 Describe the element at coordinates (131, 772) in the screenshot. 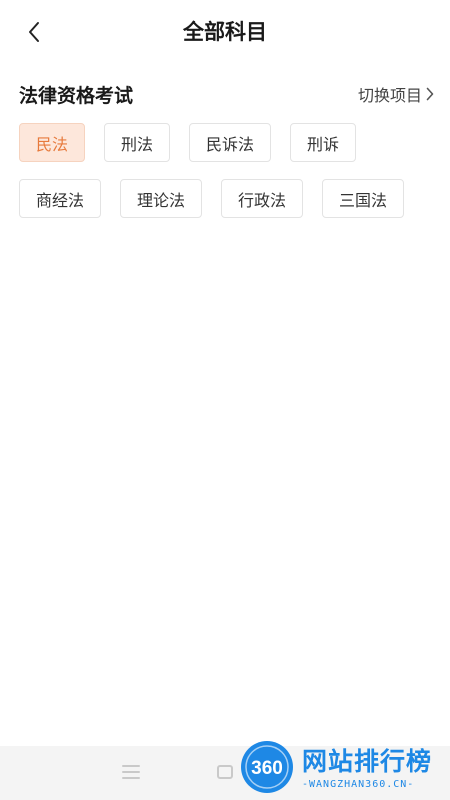

I see `menu-icon` at that location.